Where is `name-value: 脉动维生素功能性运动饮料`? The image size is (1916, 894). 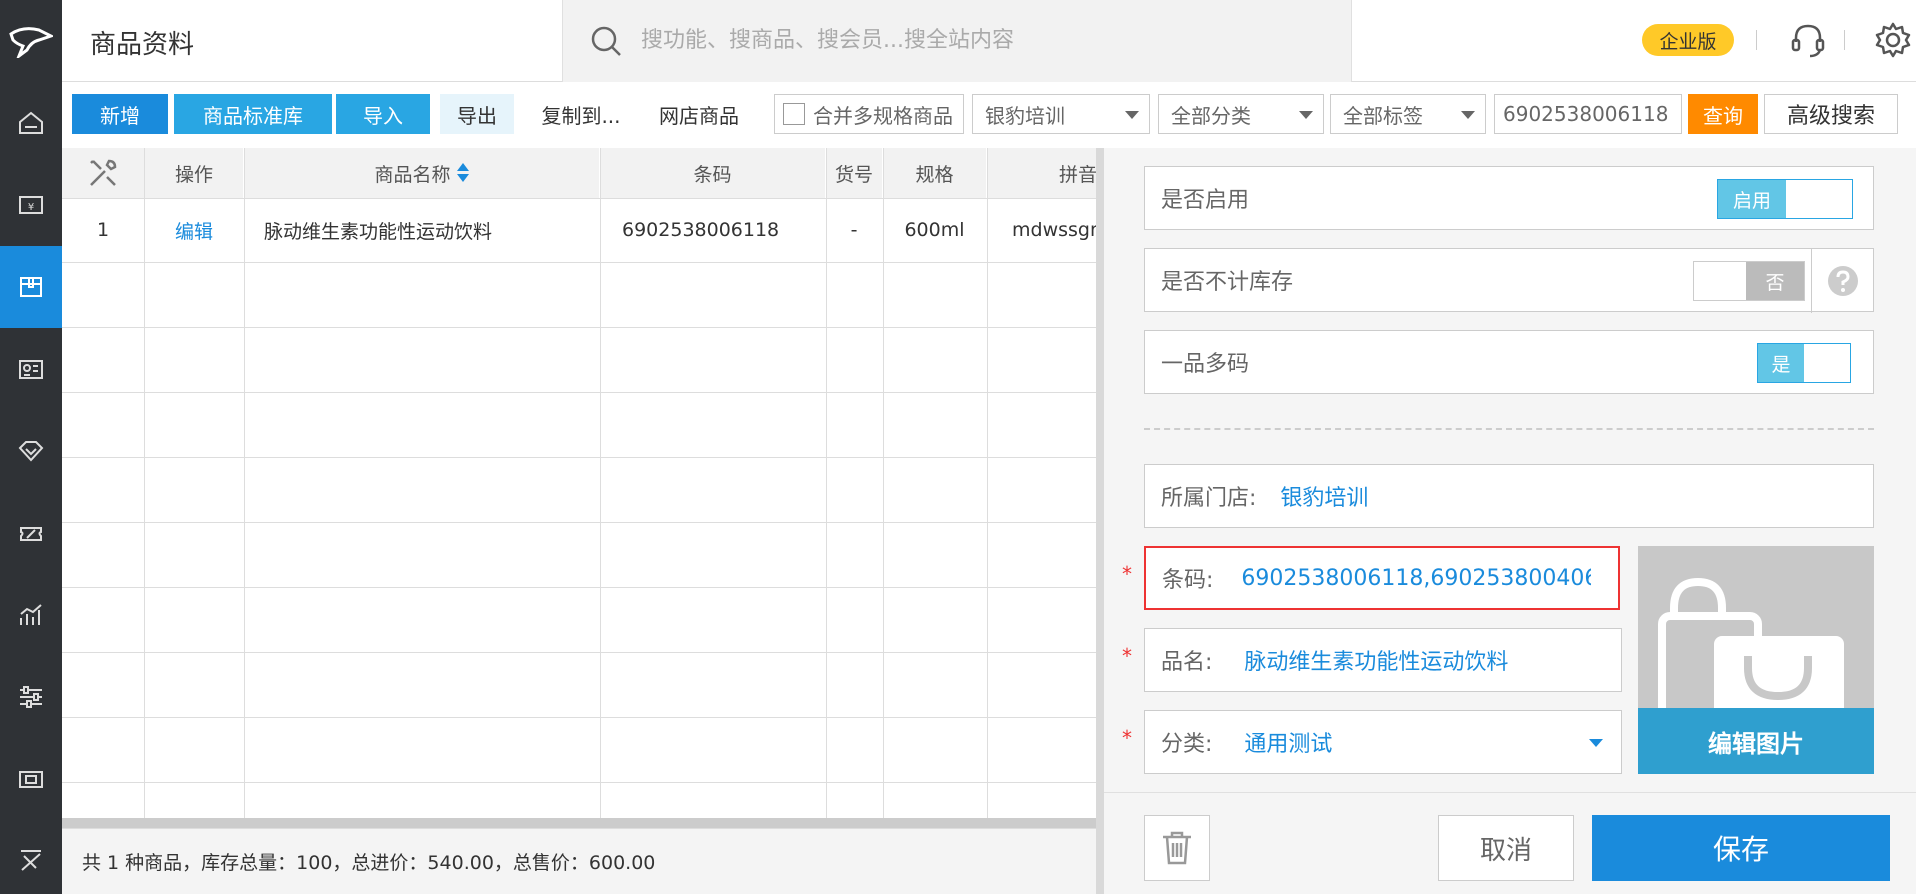
name-value: 脉动维生素功能性运动饮料 is located at coordinates (1376, 662).